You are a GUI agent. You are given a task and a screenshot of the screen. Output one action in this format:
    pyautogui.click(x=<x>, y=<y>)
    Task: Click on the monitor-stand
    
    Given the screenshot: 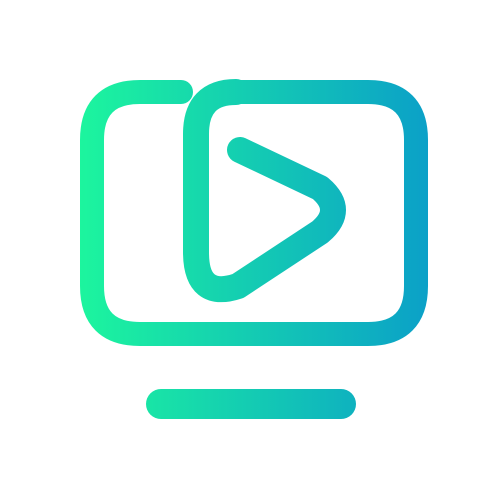 What is the action you would take?
    pyautogui.click(x=251, y=404)
    